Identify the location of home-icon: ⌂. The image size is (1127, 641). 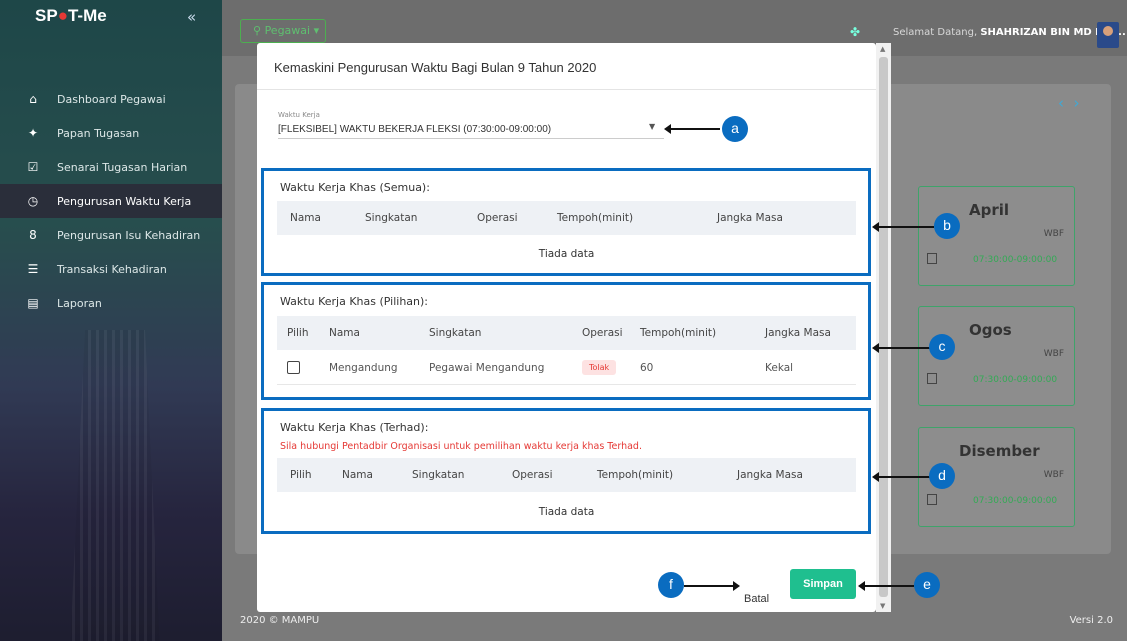
(33, 99).